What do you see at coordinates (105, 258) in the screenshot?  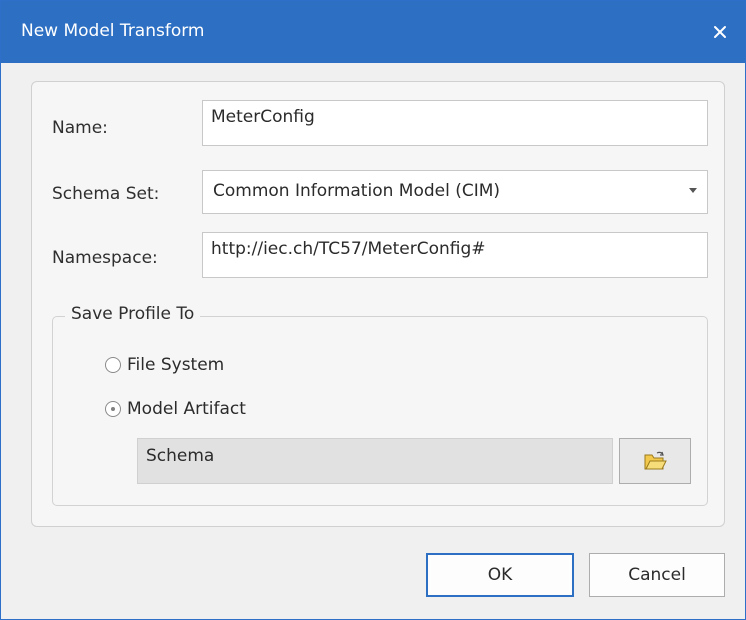 I see `namespace-label: Namespace:` at bounding box center [105, 258].